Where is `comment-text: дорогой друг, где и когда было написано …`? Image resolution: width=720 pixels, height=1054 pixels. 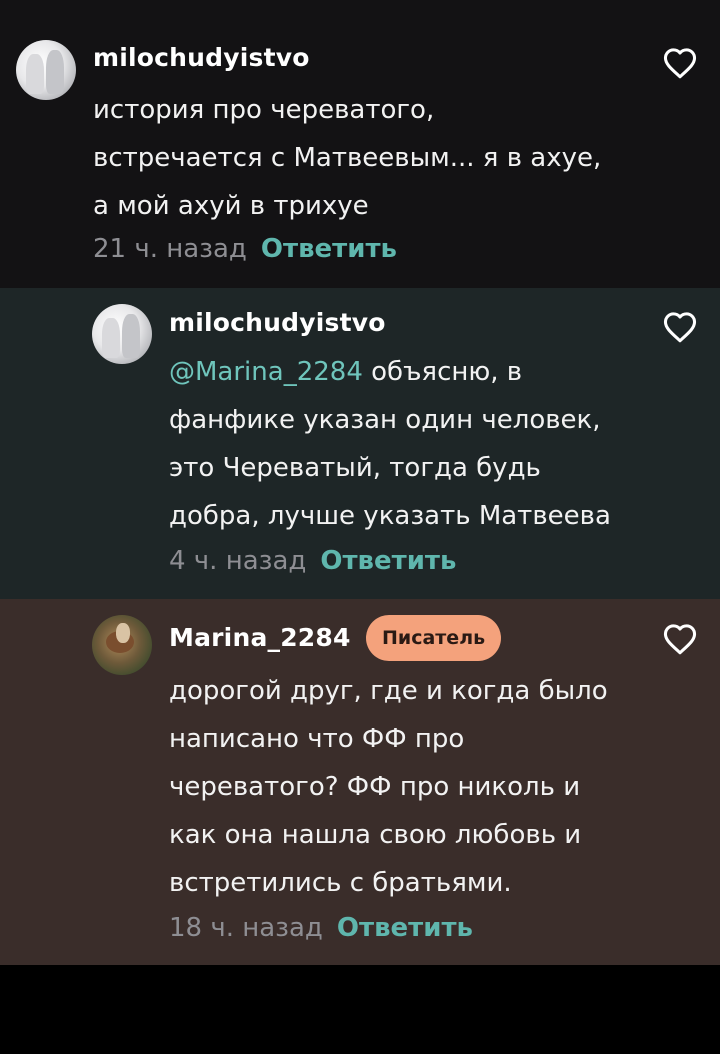
comment-text: дорогой друг, где и когда было написано … is located at coordinates (388, 787).